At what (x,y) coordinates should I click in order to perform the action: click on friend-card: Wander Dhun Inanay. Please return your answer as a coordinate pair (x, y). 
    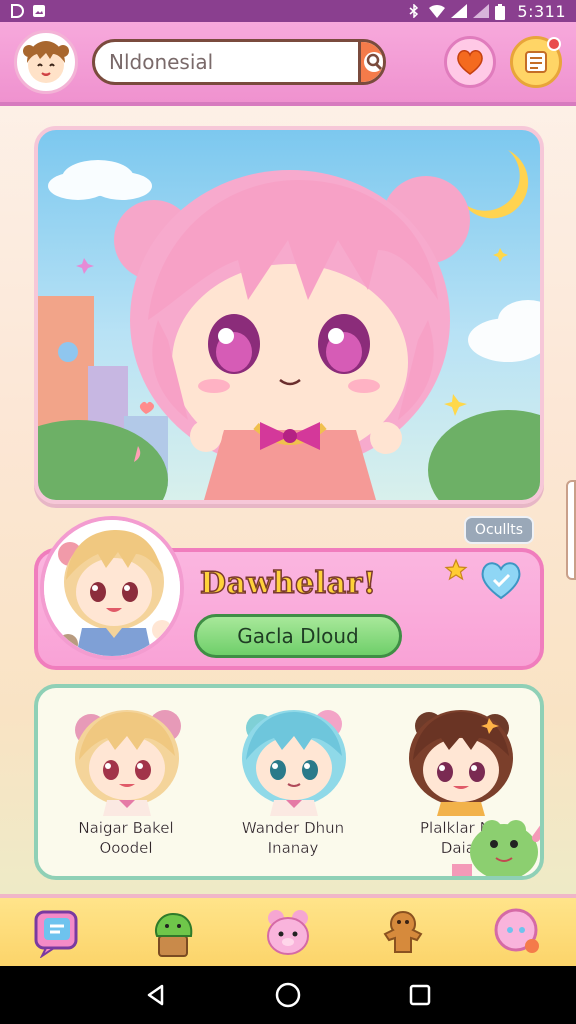
    Looking at the image, I should click on (293, 787).